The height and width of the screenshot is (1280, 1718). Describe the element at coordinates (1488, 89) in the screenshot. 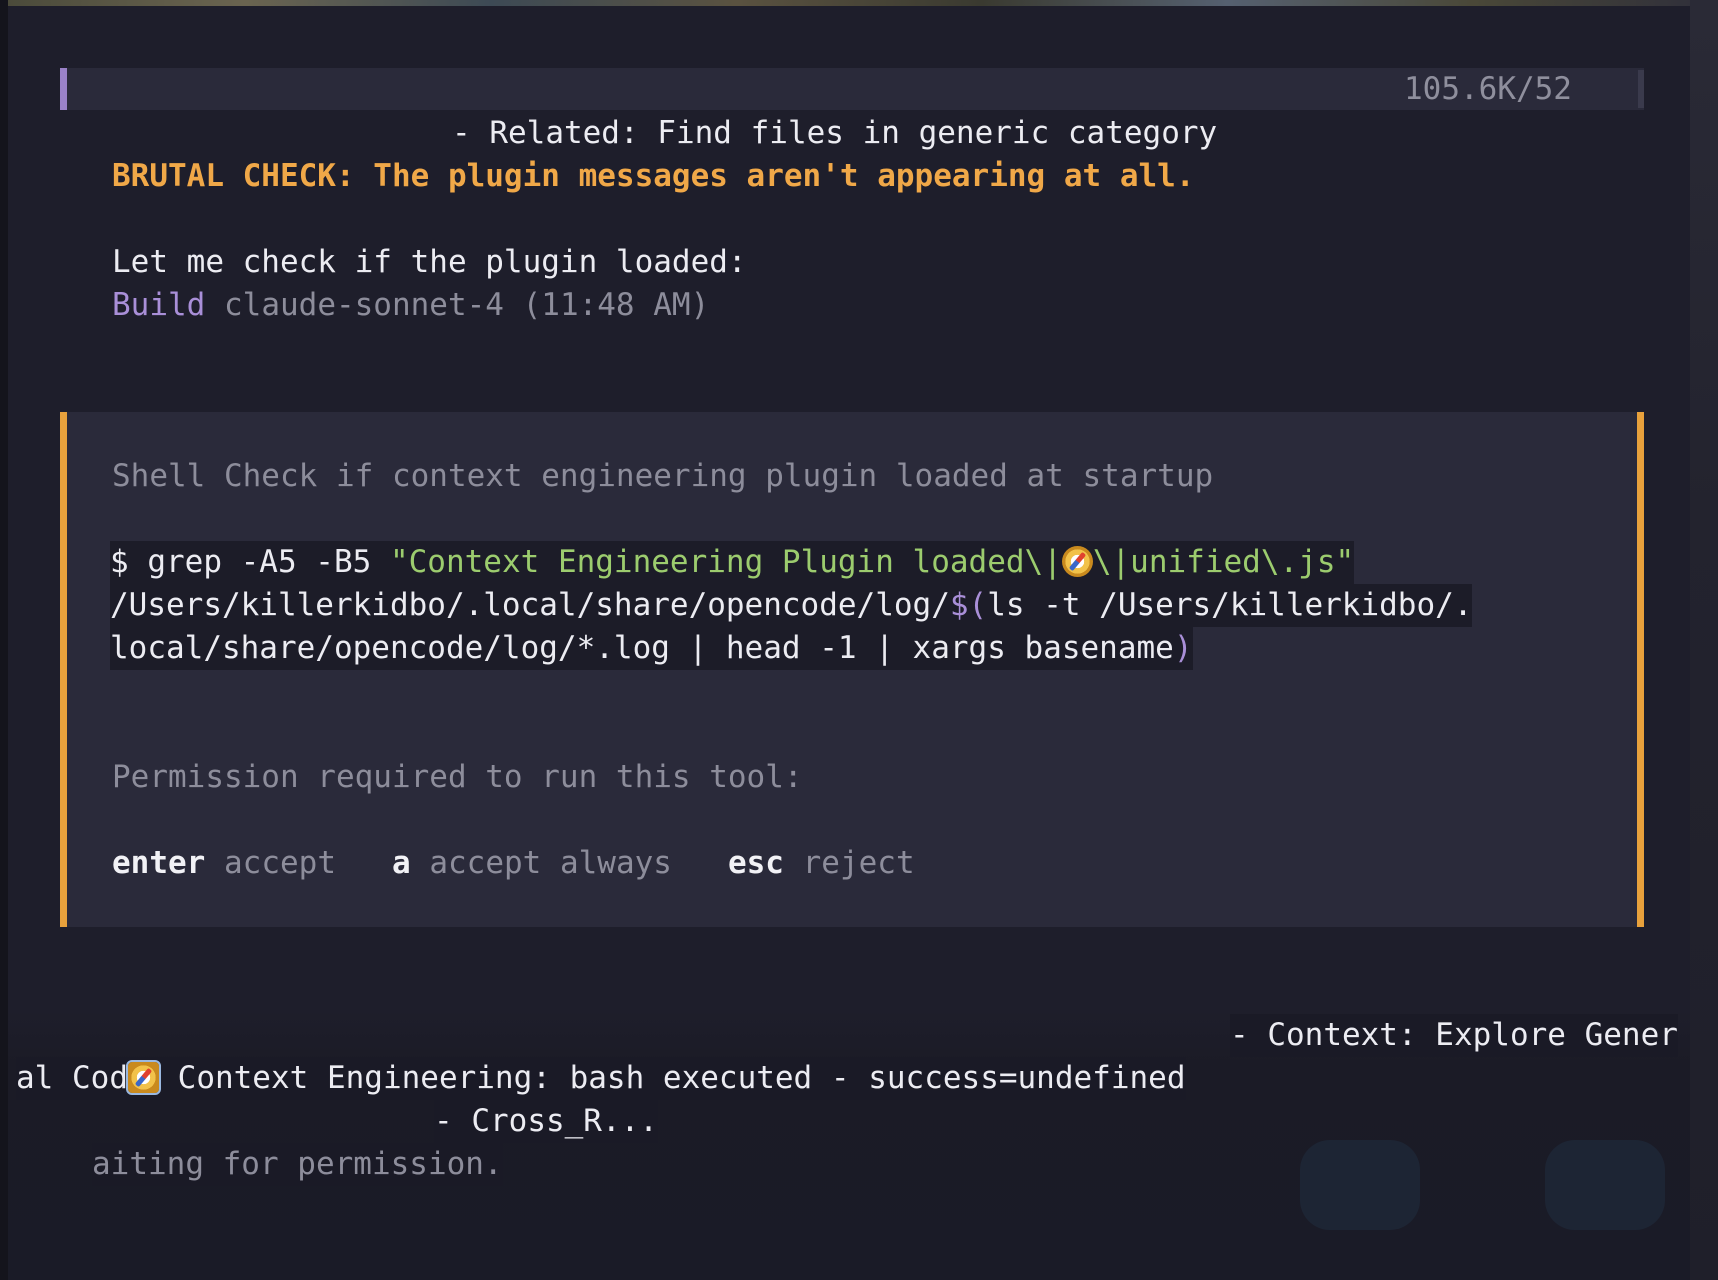

I see `token-count: 105.6K/52` at that location.